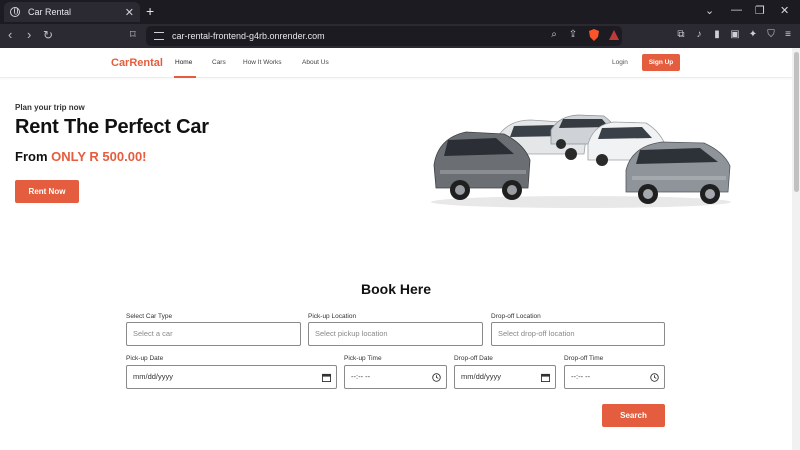  Describe the element at coordinates (137, 63) in the screenshot. I see `brand-logo: CarRental` at that location.